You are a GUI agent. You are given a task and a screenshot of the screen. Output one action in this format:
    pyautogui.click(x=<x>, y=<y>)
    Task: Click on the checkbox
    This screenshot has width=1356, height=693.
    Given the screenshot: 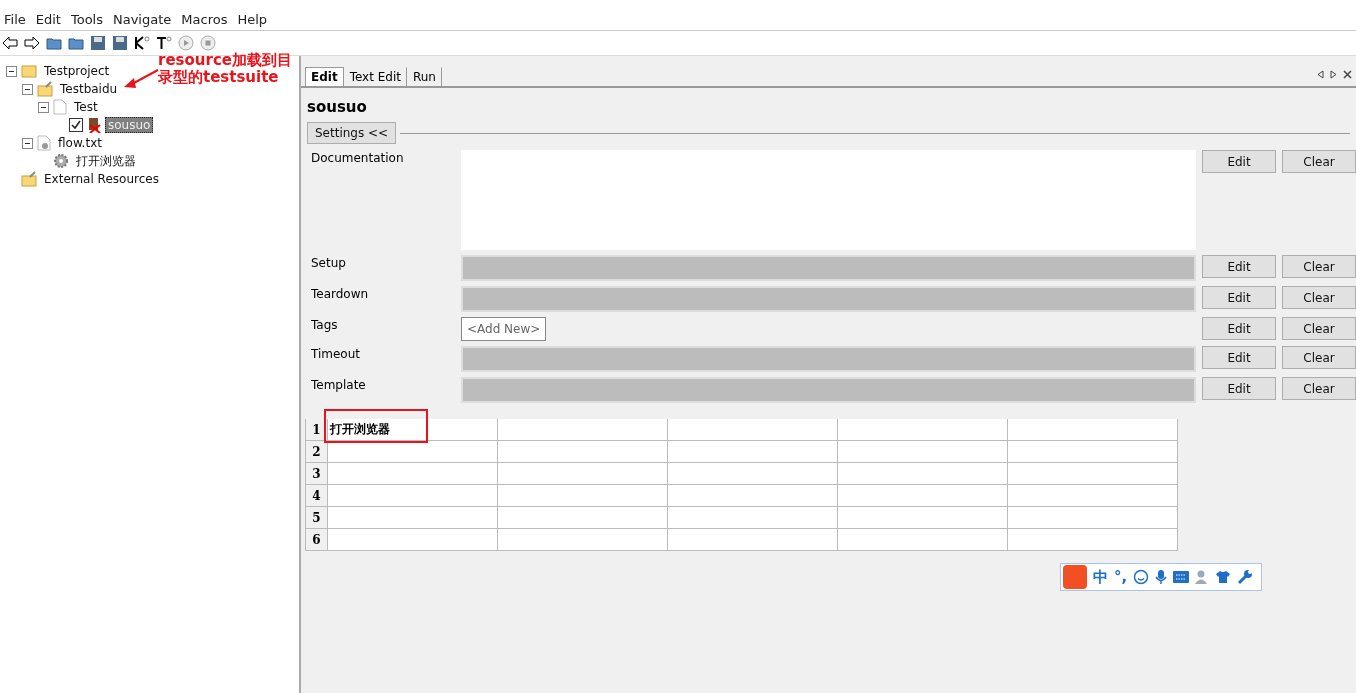 What is the action you would take?
    pyautogui.click(x=76, y=125)
    